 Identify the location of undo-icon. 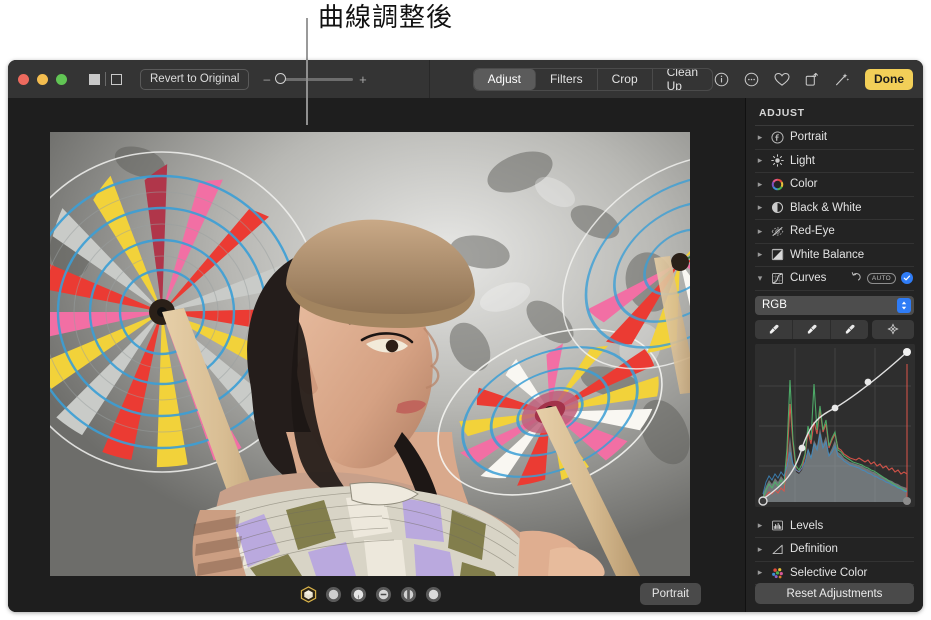
(856, 278).